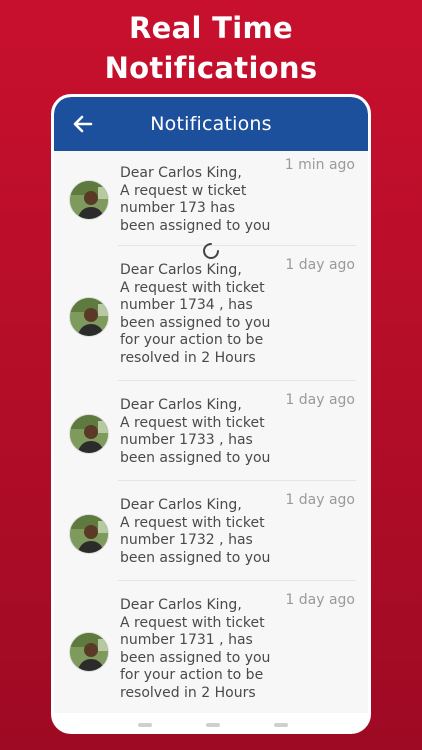 The width and height of the screenshot is (422, 750). I want to click on arrow-left-icon, so click(83, 124).